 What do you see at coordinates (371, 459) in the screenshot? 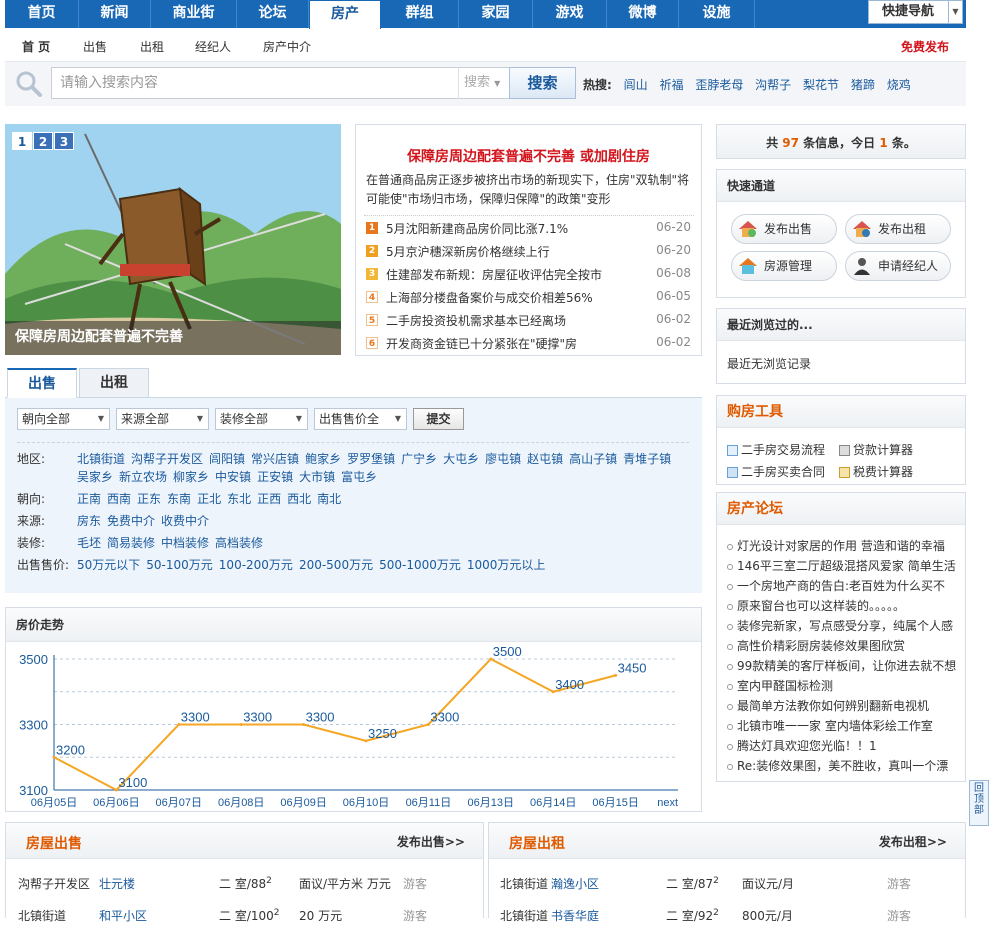
I see `filter-option: 罗罗堡镇` at bounding box center [371, 459].